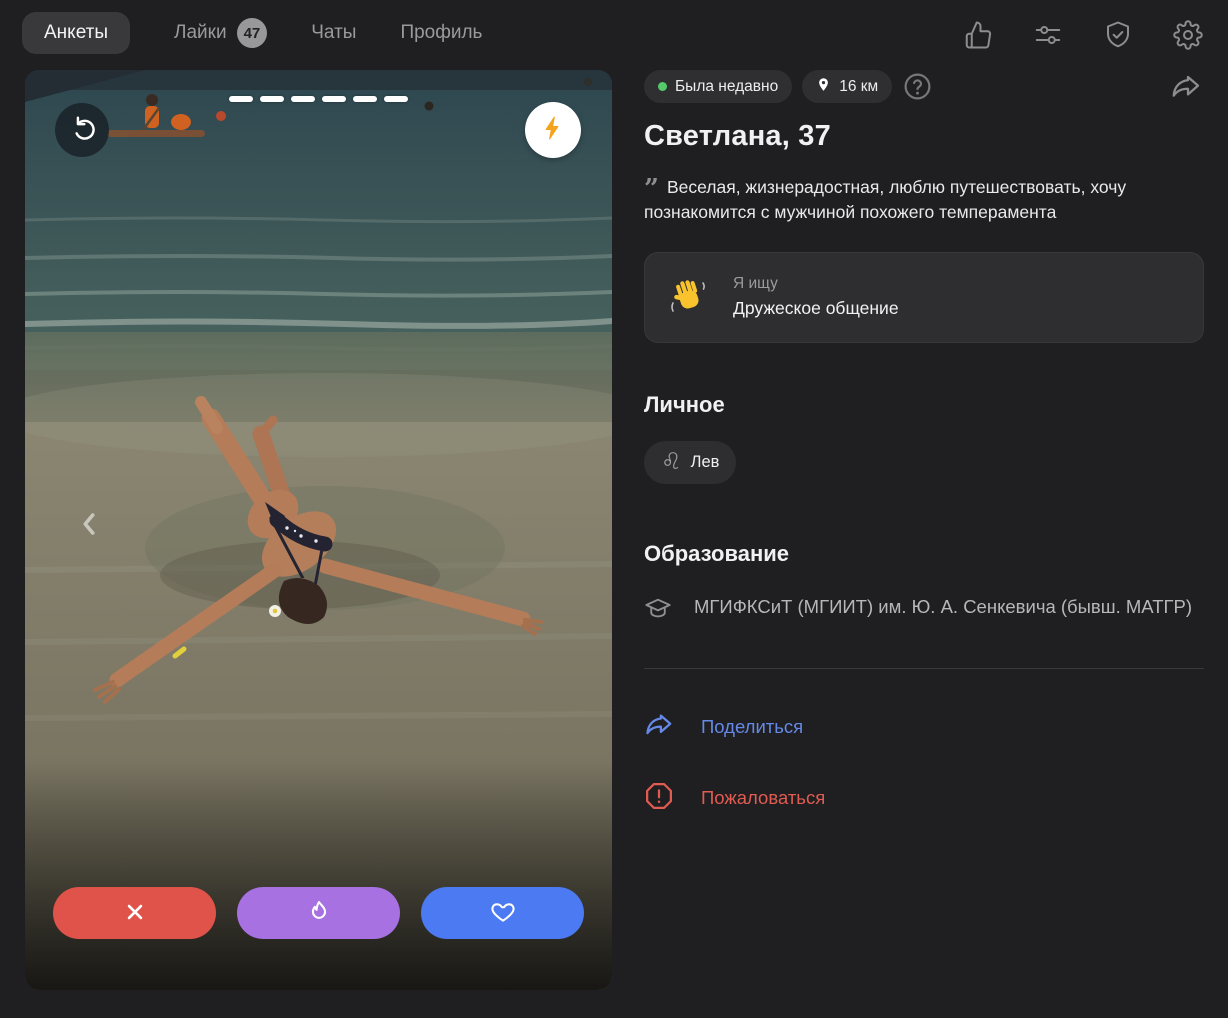 This screenshot has width=1228, height=1018. What do you see at coordinates (689, 297) in the screenshot?
I see `waving-hand-emoji` at bounding box center [689, 297].